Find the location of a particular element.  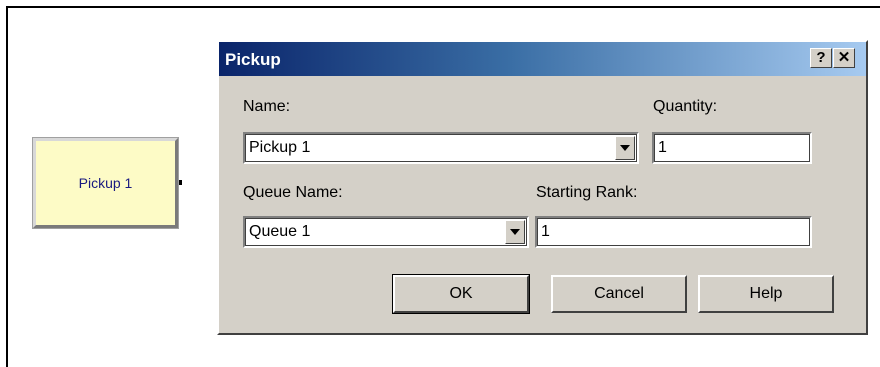

queue-name-value: Queue 1 is located at coordinates (280, 231).